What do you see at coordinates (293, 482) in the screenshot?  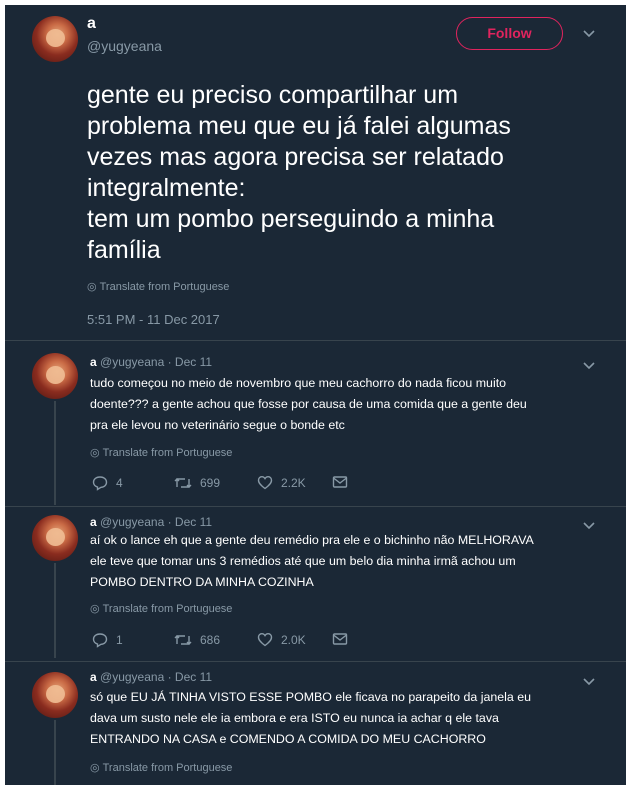 I see `like-count: 2.2K` at bounding box center [293, 482].